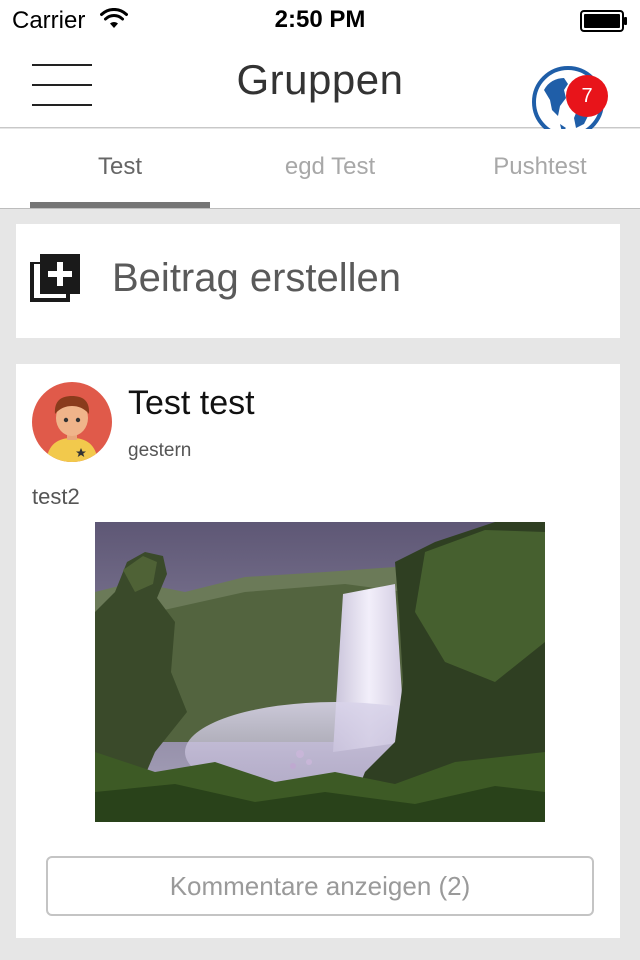  What do you see at coordinates (55, 278) in the screenshot?
I see `add-post-icon` at bounding box center [55, 278].